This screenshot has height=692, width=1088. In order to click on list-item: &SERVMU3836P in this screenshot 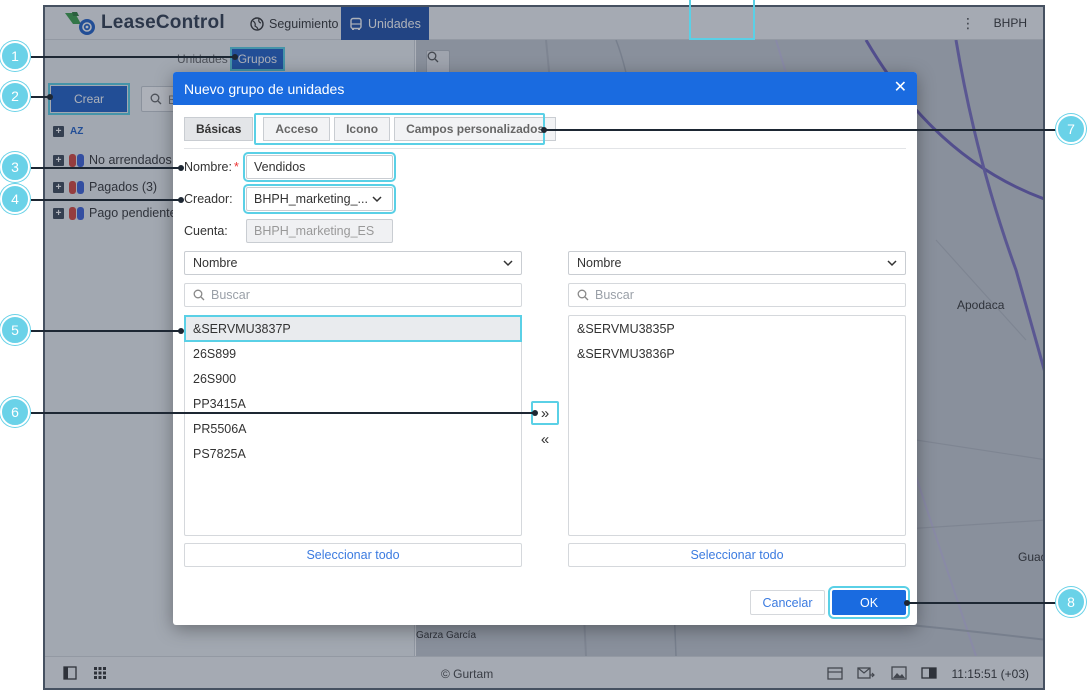, I will do `click(737, 353)`.